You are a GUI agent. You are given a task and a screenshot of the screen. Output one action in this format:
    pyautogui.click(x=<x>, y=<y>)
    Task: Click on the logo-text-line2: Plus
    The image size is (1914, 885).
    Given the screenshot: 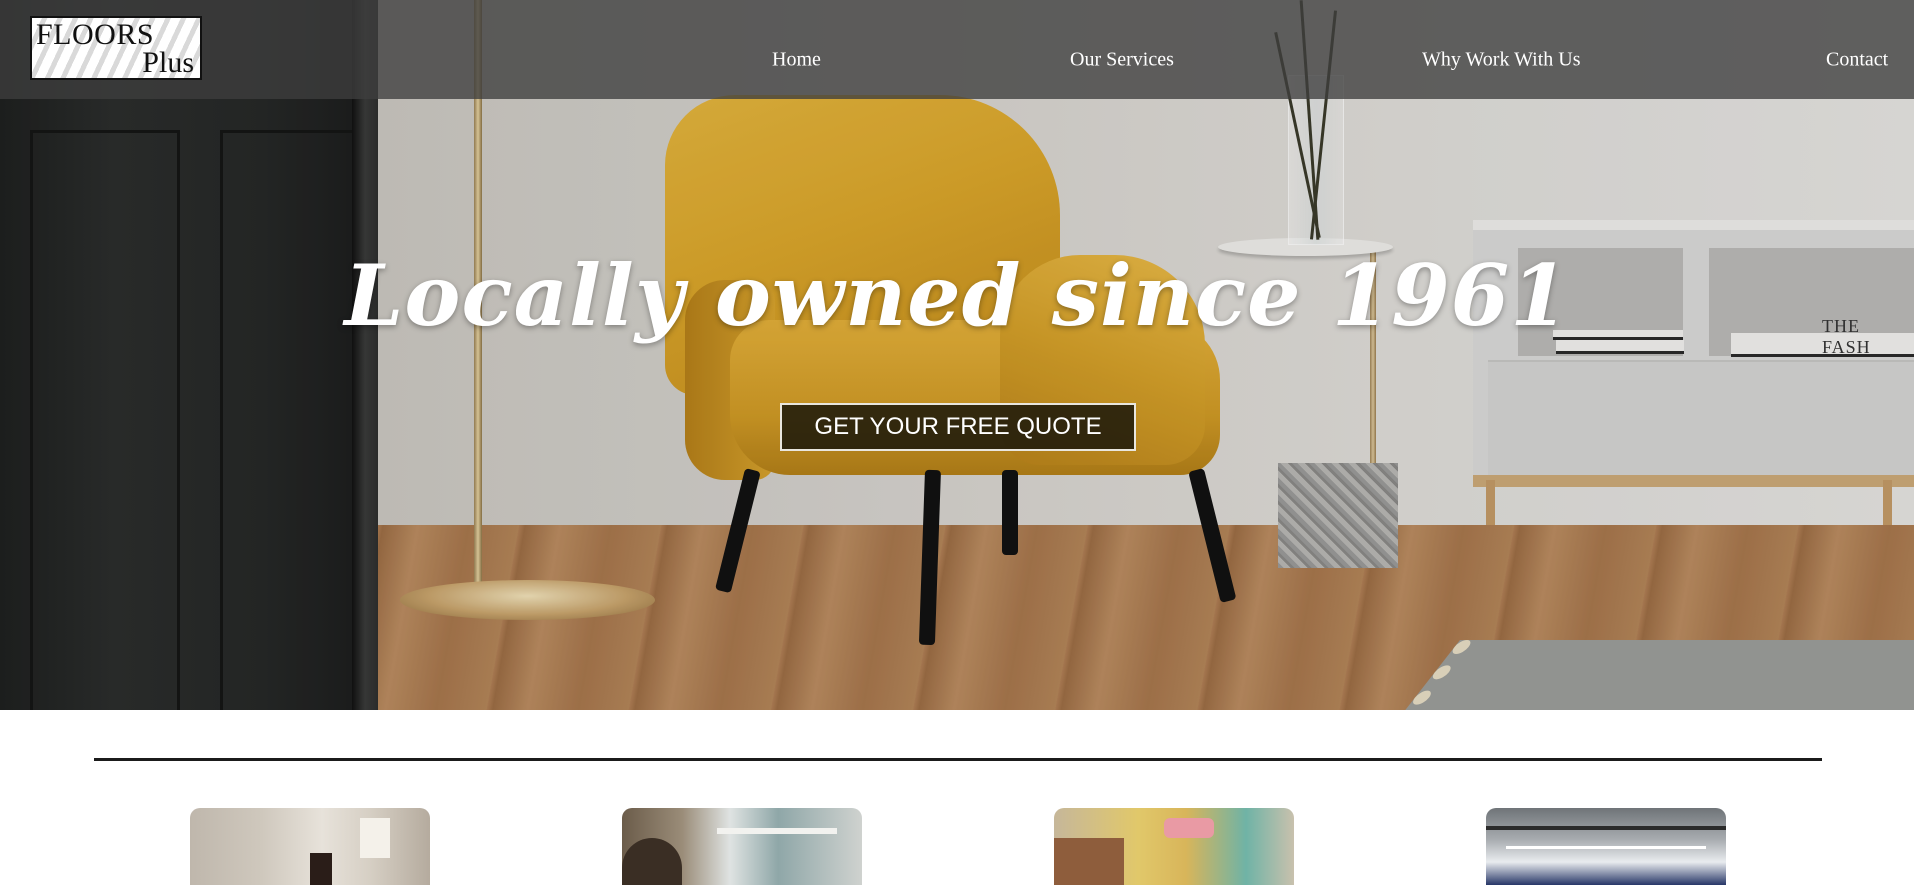 What is the action you would take?
    pyautogui.click(x=168, y=62)
    